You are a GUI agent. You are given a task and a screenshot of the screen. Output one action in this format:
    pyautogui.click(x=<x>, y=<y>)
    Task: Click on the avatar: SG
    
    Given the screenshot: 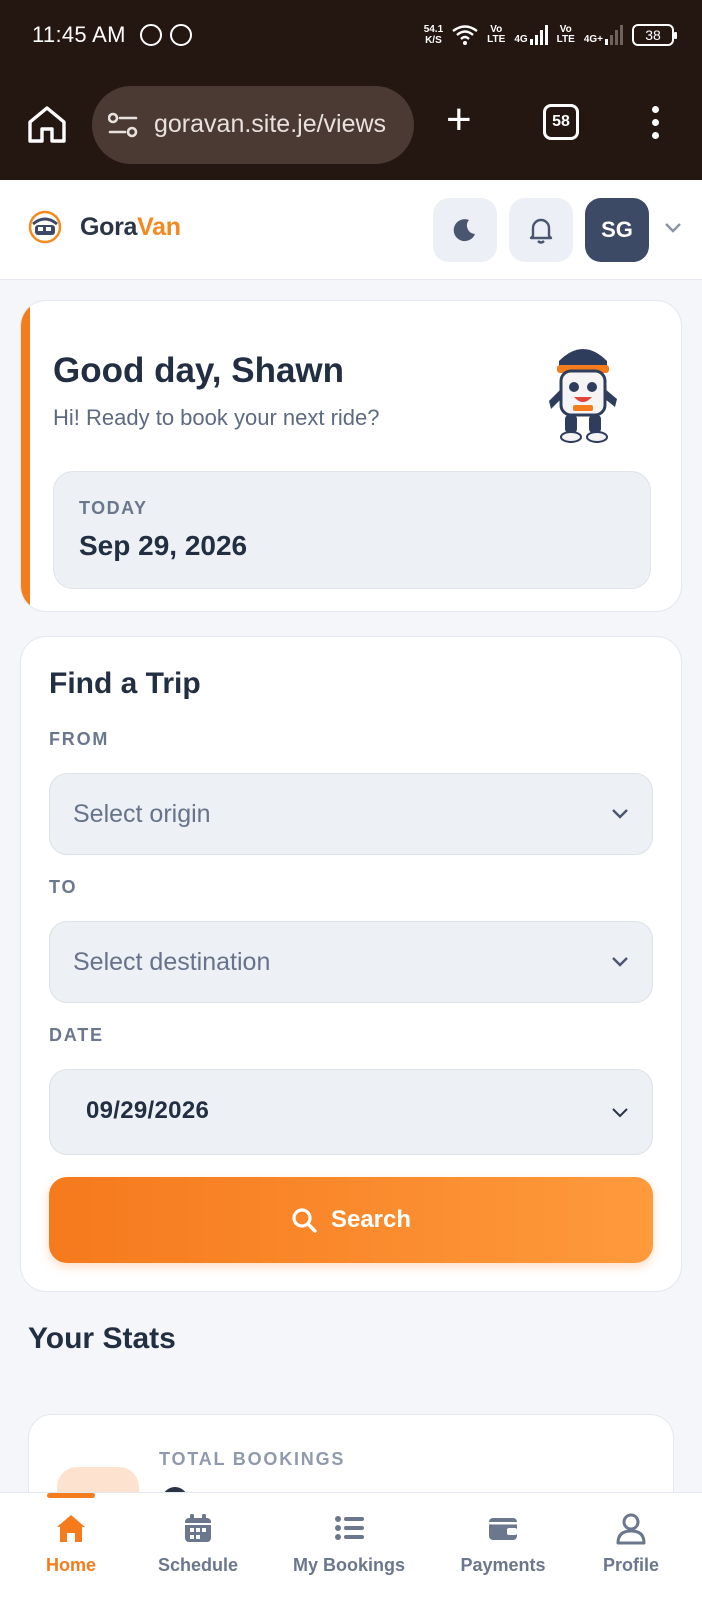 What is the action you would take?
    pyautogui.click(x=617, y=230)
    